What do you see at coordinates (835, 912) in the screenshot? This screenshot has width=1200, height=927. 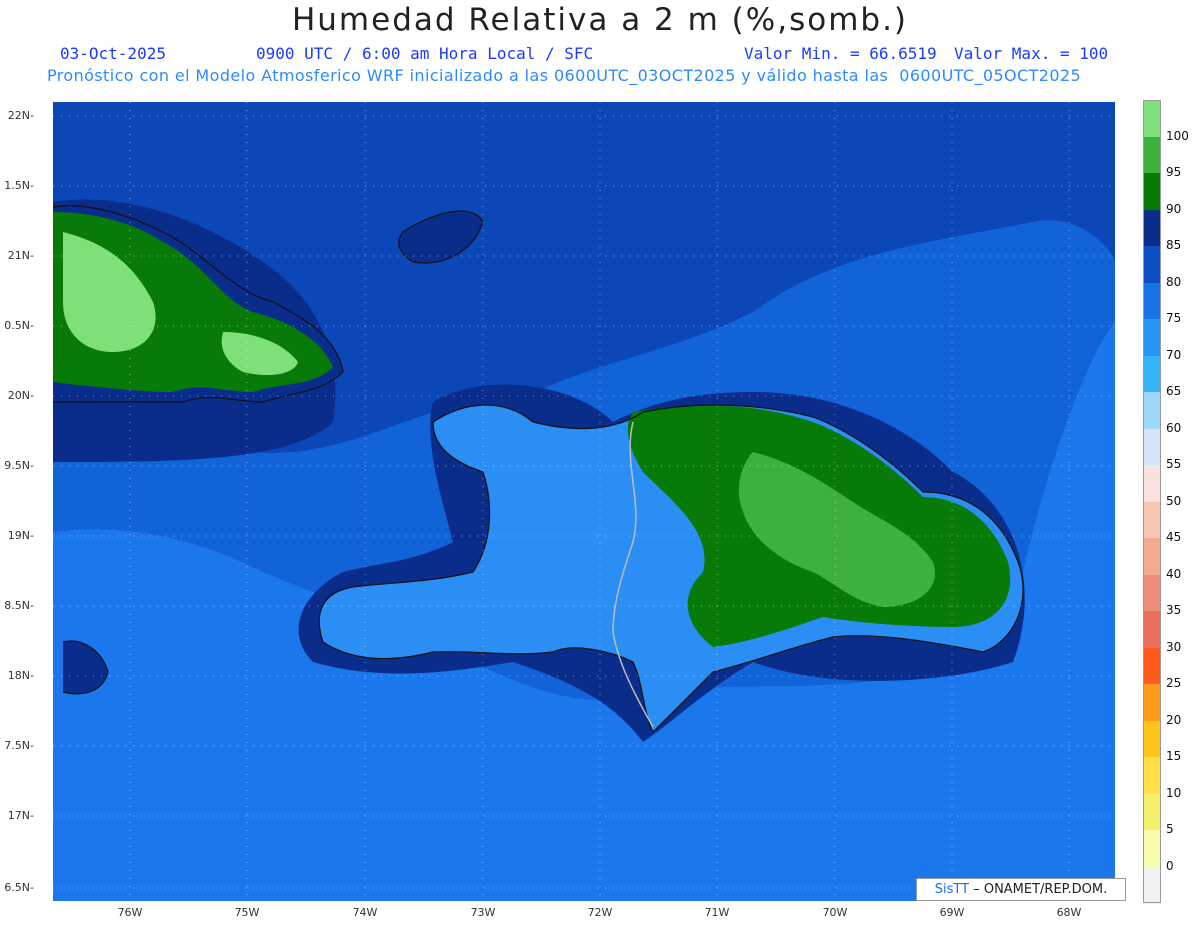 I see `lon-label: 70W` at bounding box center [835, 912].